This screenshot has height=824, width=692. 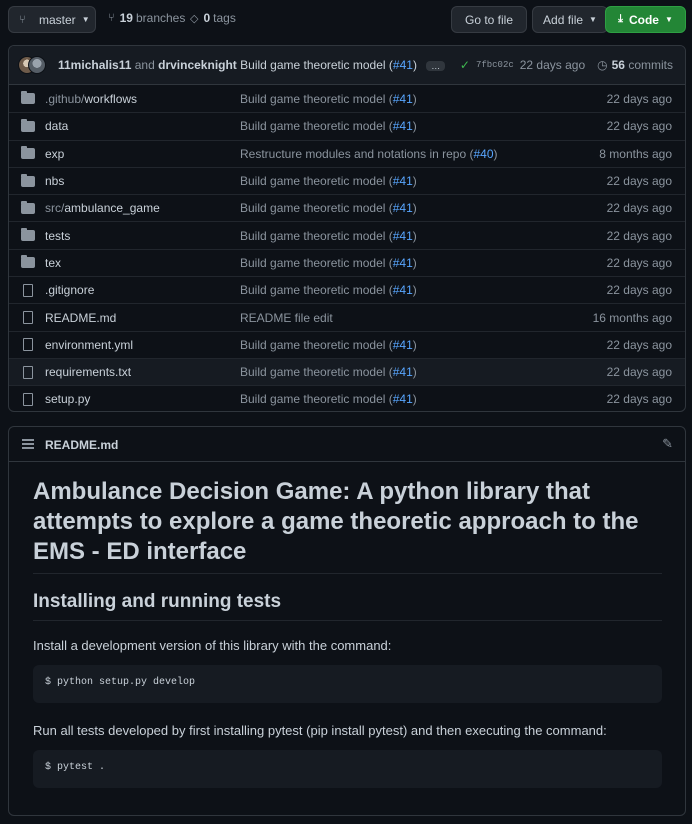 I want to click on file-name-link: data, so click(x=56, y=126).